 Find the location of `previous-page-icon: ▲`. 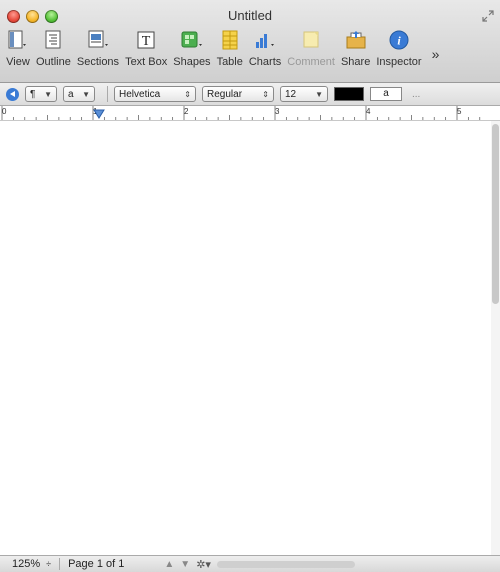

previous-page-icon: ▲ is located at coordinates (169, 564).